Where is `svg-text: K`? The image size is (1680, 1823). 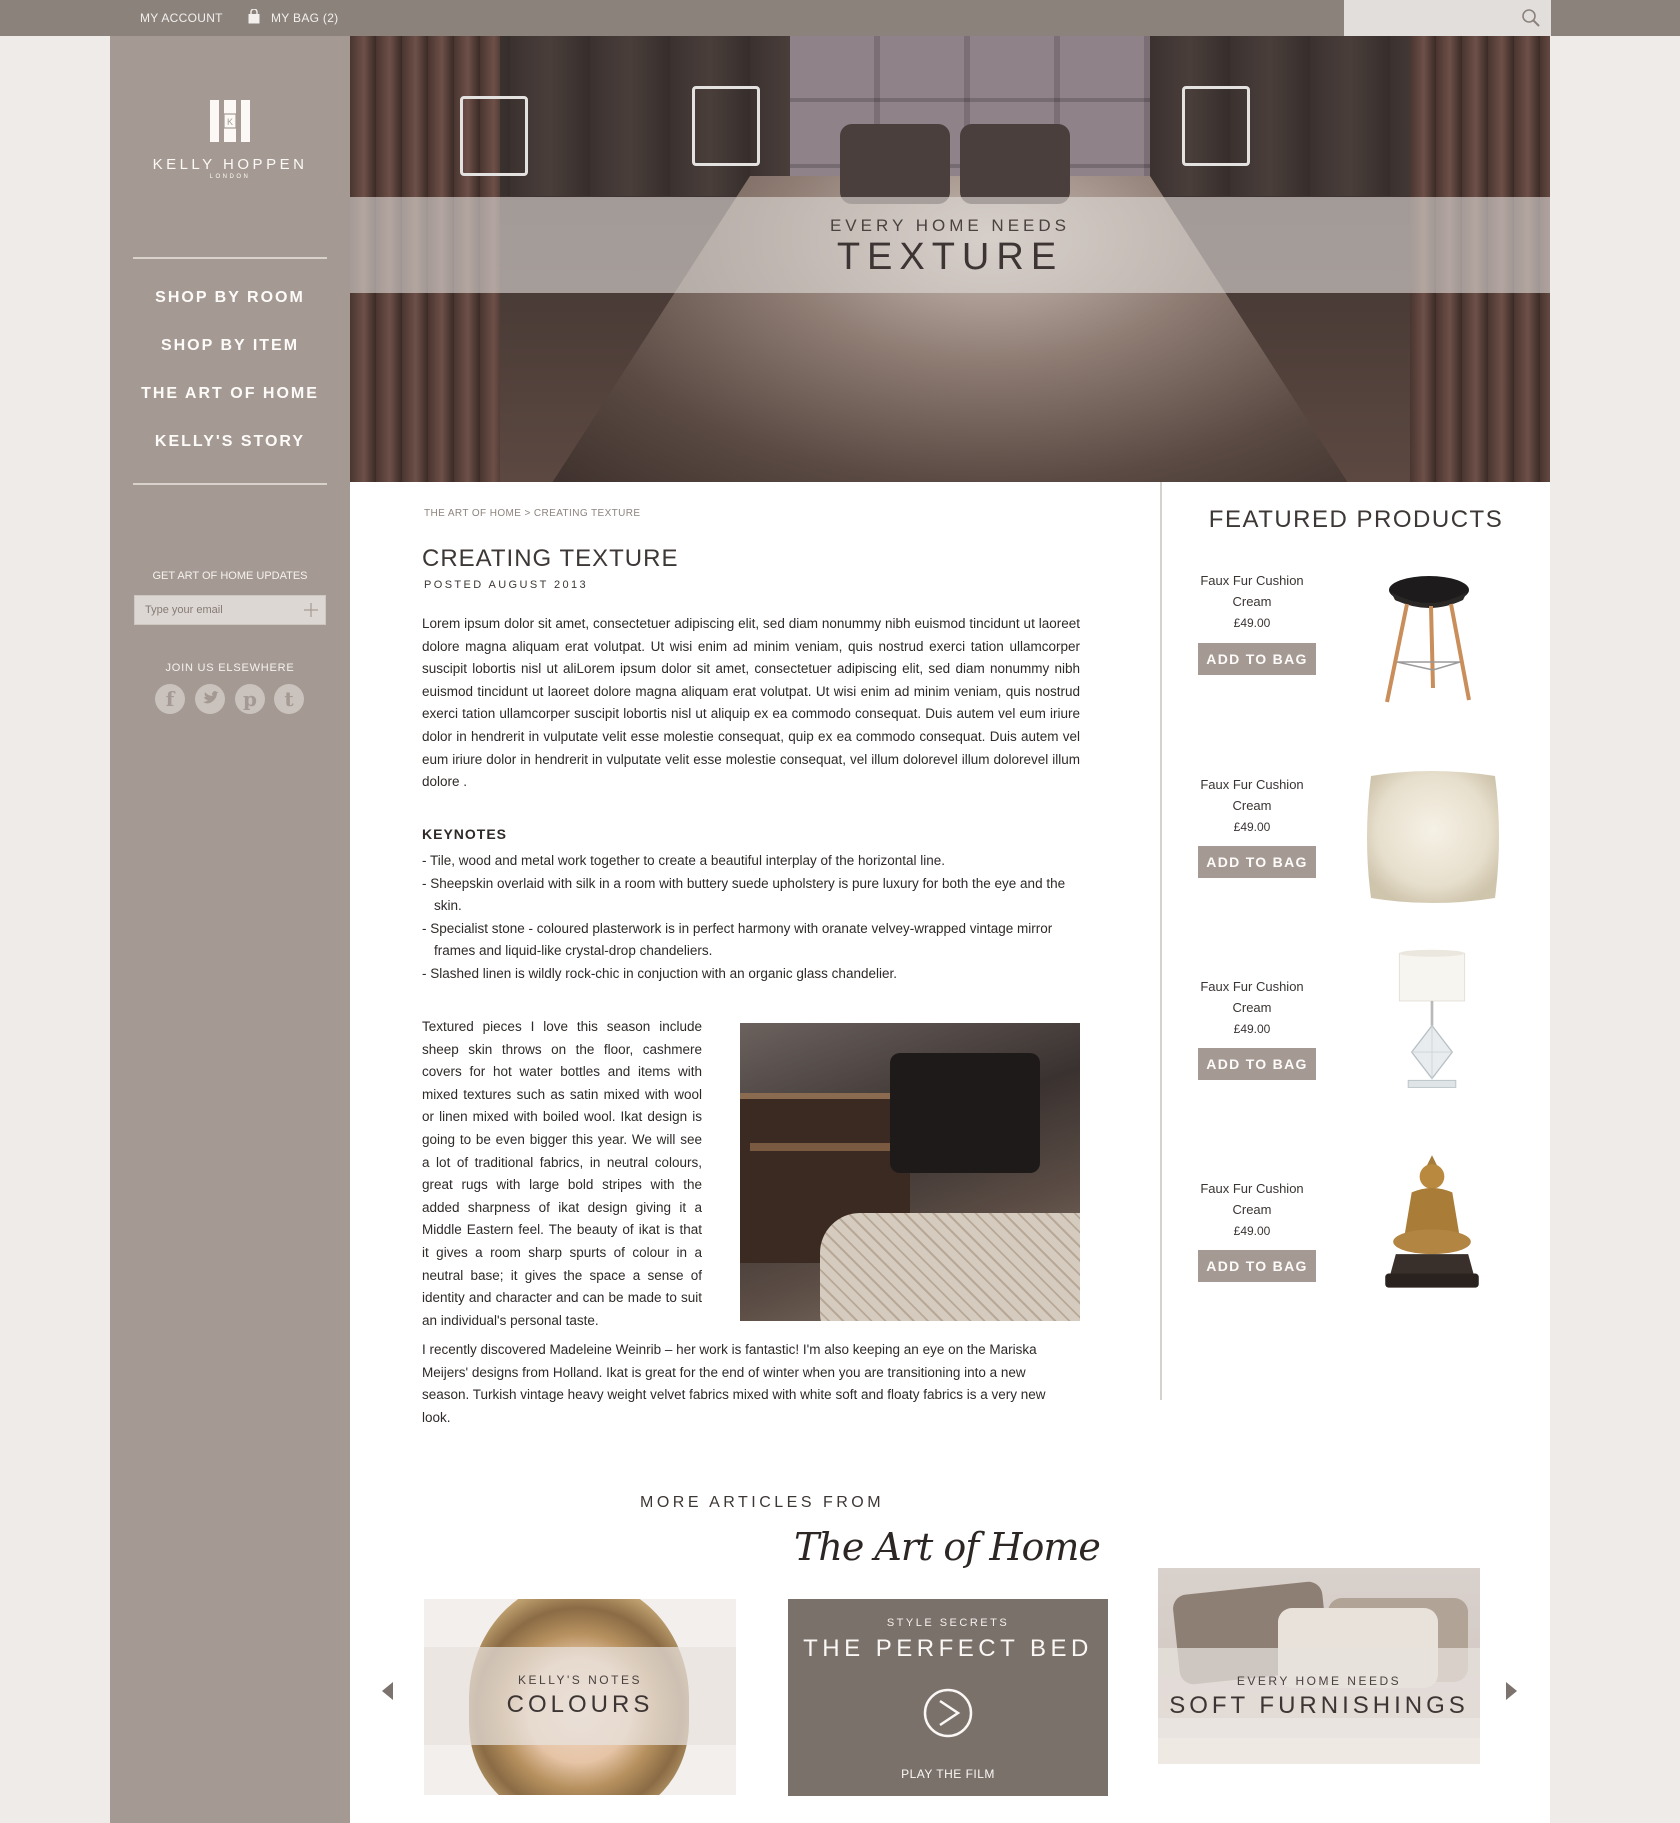
svg-text: K is located at coordinates (230, 122).